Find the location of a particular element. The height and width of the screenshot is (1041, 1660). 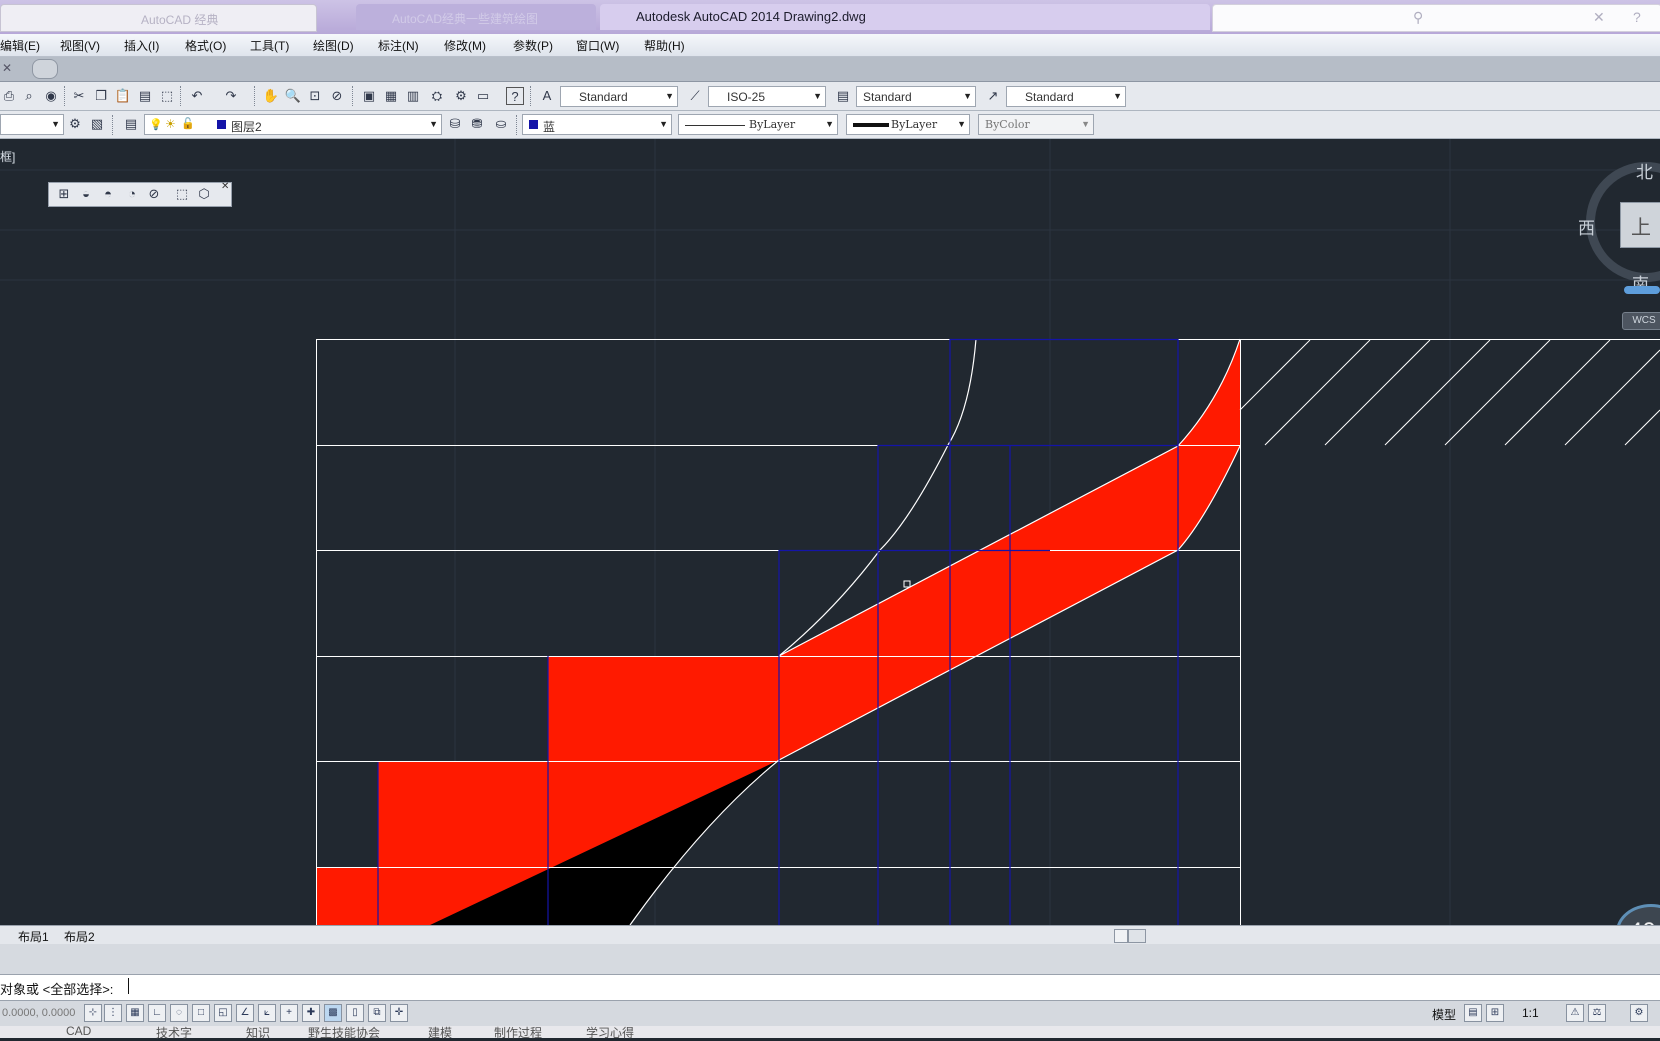

mleader-style-select: Standard ▼ is located at coordinates (1066, 96).